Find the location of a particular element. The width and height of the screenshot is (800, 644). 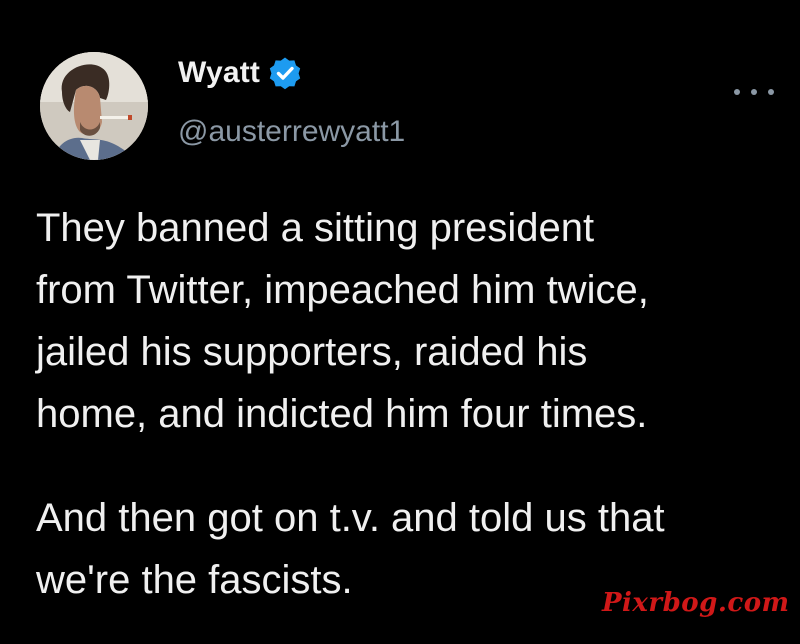

verified-badge-icon is located at coordinates (285, 73).